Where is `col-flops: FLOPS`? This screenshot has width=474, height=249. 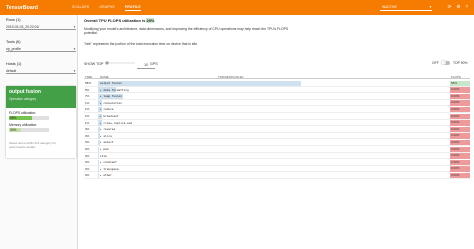
col-flops: FLOPS is located at coordinates (456, 77).